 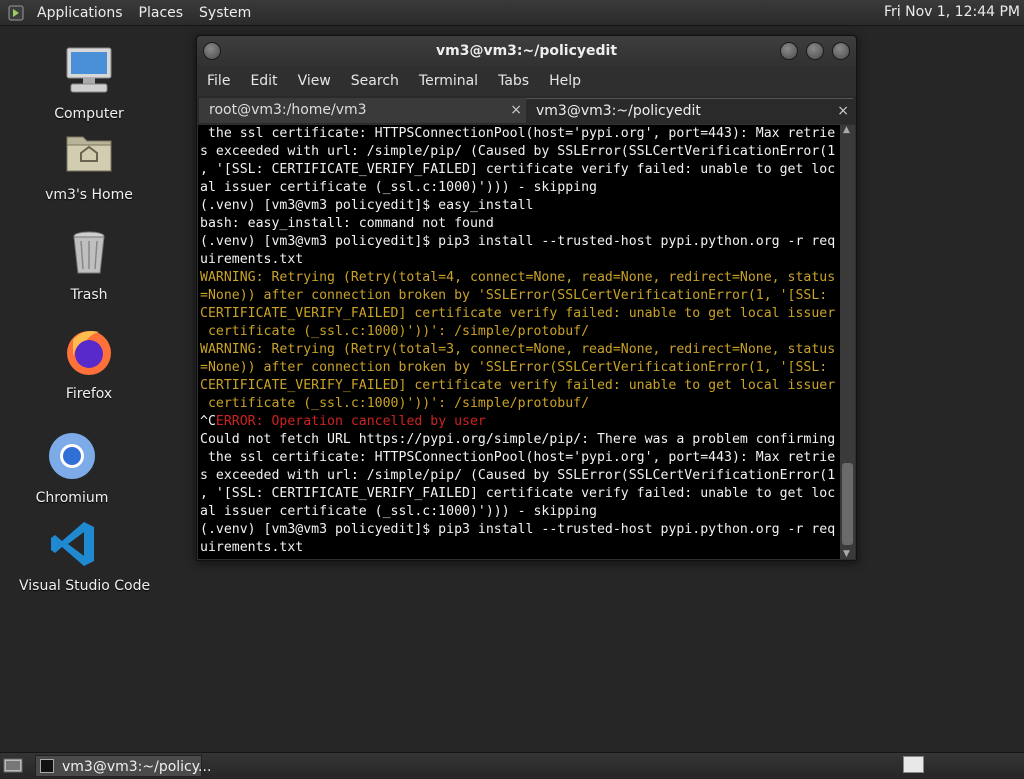 What do you see at coordinates (347, 223) in the screenshot?
I see `terminal-line-text: bash: easy_install: command not found` at bounding box center [347, 223].